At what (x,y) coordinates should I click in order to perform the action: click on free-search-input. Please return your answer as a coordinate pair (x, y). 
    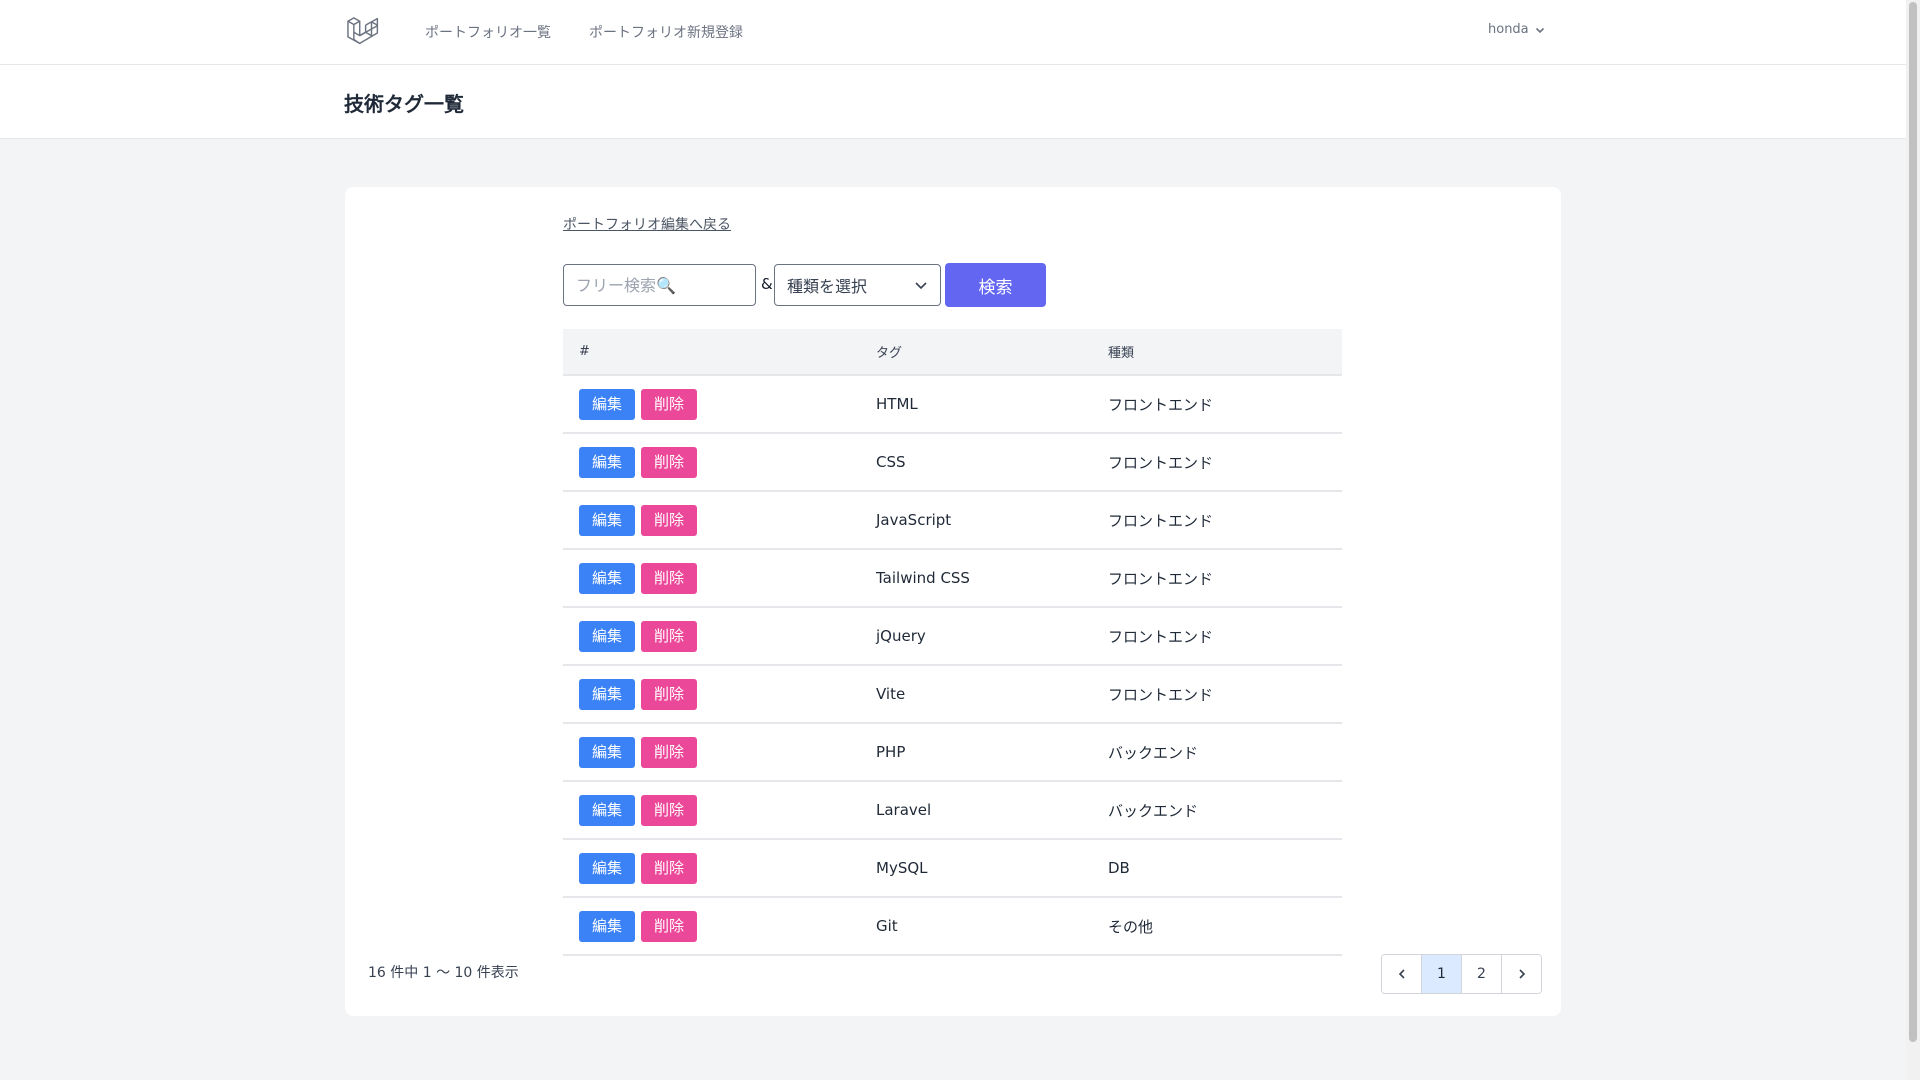
    Looking at the image, I should click on (659, 285).